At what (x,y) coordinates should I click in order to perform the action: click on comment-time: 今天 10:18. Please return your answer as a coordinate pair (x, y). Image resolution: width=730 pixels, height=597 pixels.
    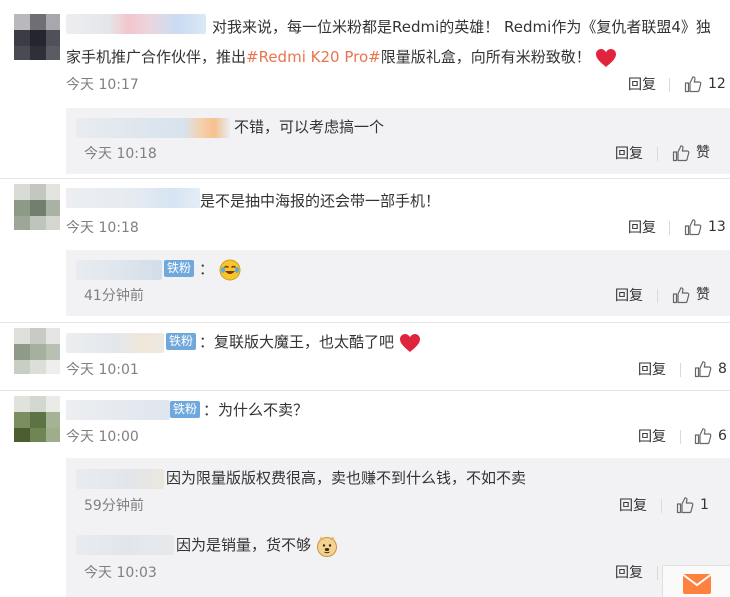
    Looking at the image, I should click on (102, 228).